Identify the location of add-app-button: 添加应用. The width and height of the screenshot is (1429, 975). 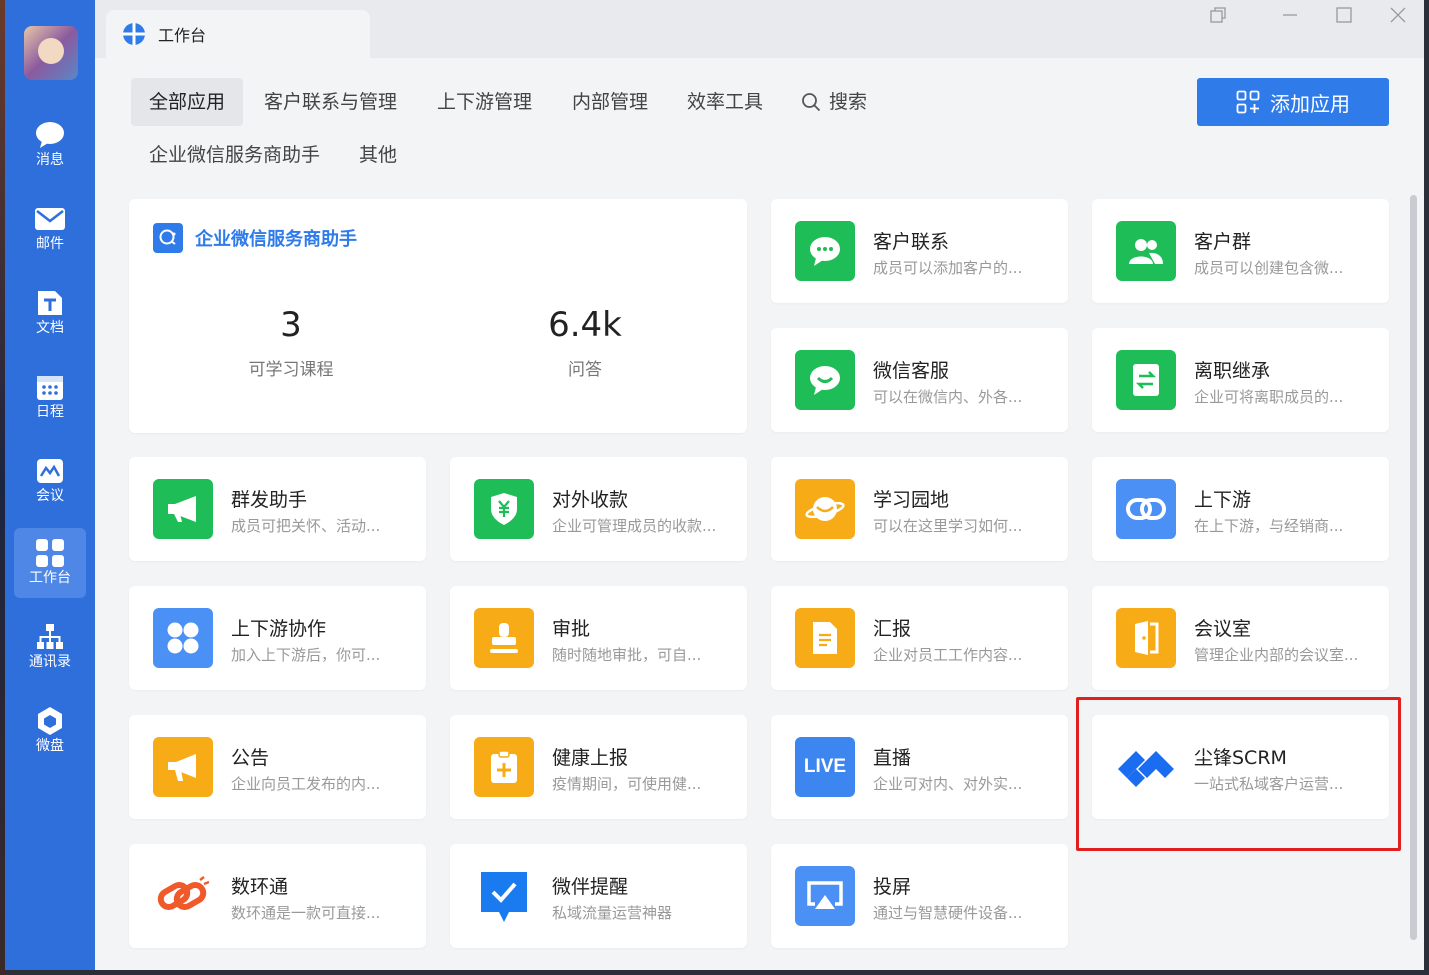
(1293, 102).